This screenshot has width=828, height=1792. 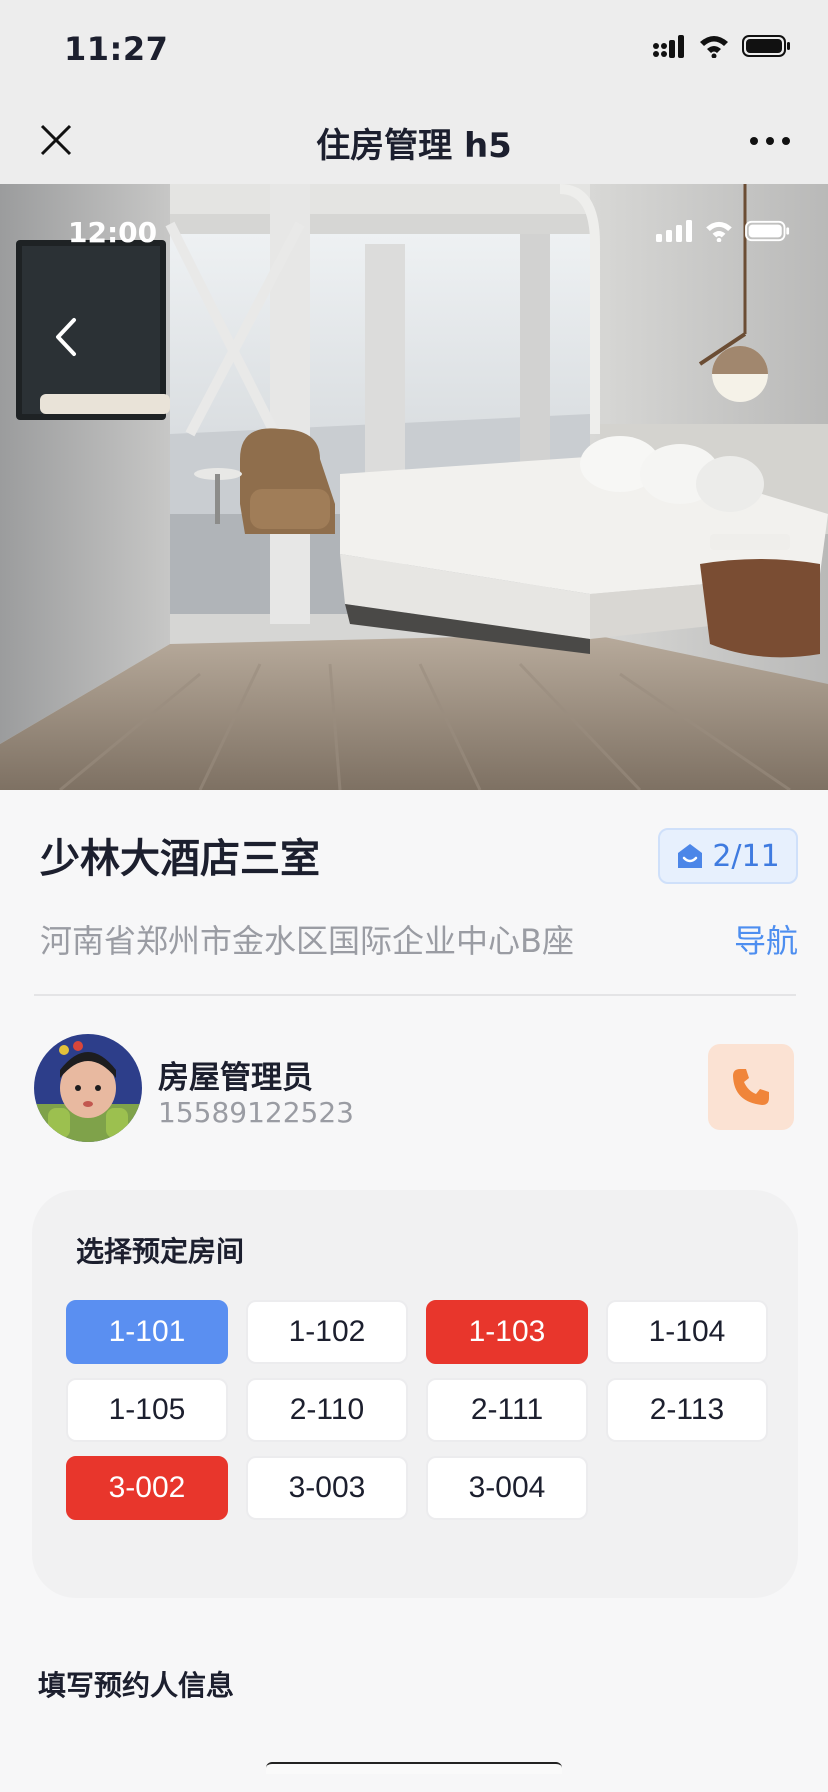 What do you see at coordinates (746, 856) in the screenshot?
I see `room-count: 2/11` at bounding box center [746, 856].